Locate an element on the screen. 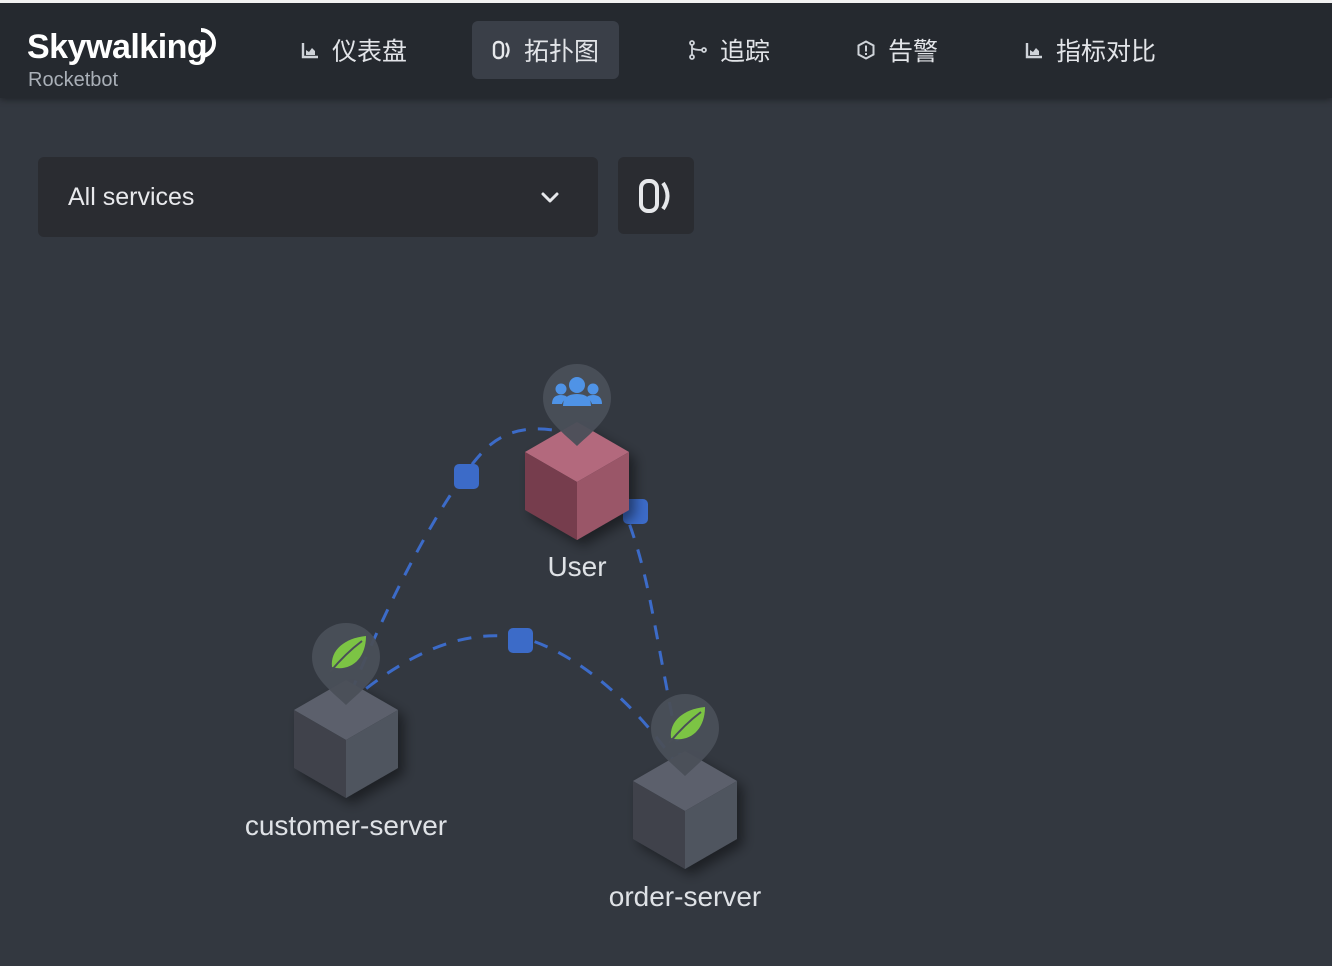 The height and width of the screenshot is (966, 1332). nav-label-alarm: 告警 is located at coordinates (913, 52).